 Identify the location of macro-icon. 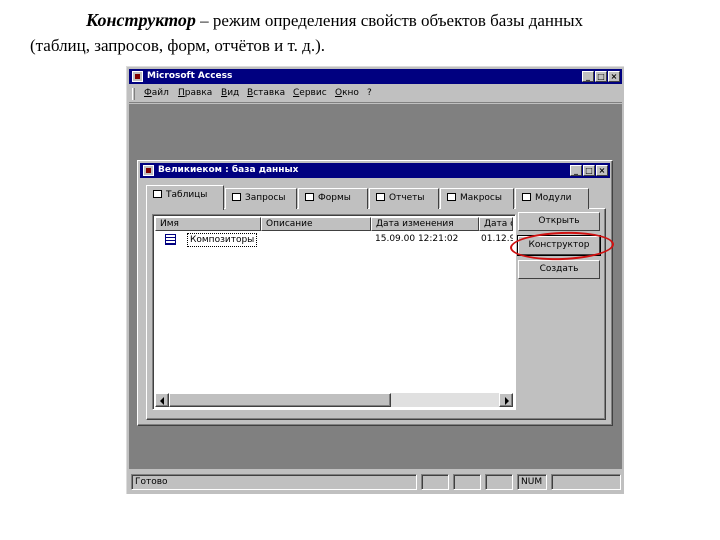
(451, 197).